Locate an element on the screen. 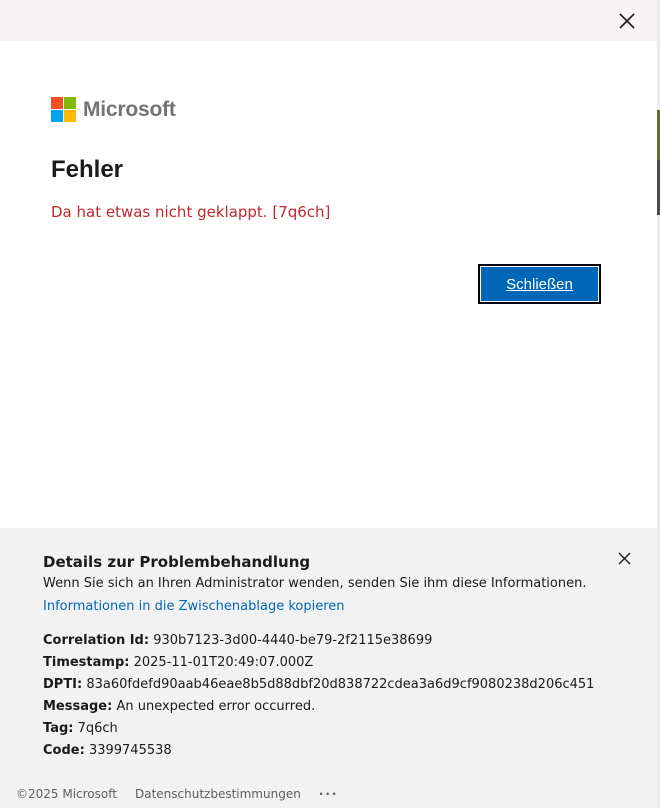  close-details-button is located at coordinates (624, 558).